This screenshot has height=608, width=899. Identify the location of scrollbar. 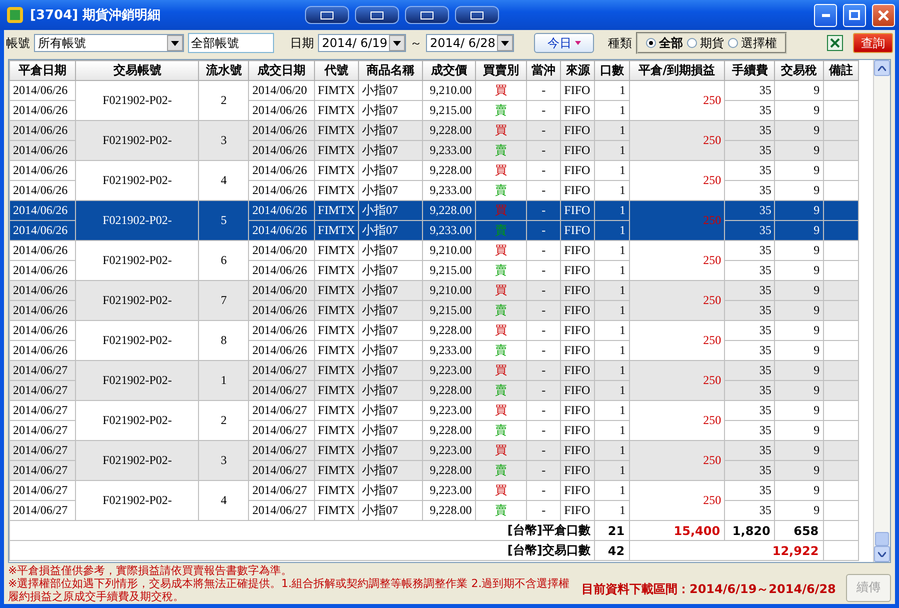
(881, 311).